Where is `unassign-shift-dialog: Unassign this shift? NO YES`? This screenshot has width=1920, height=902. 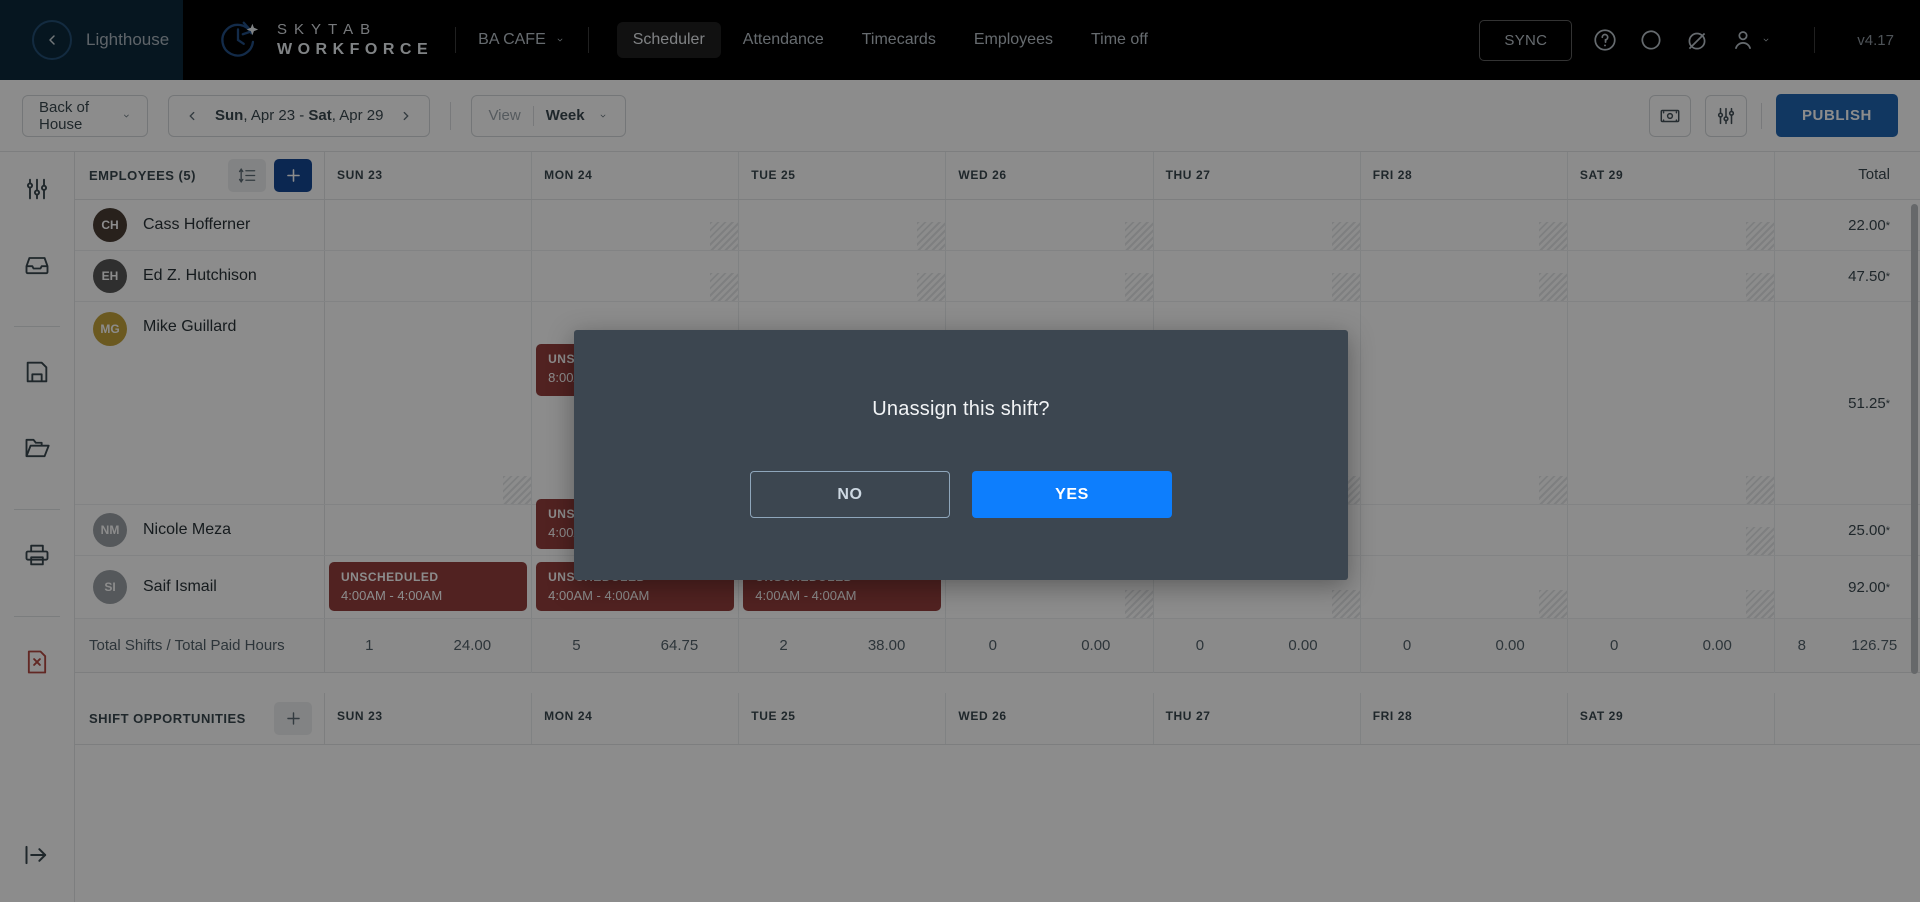
unassign-shift-dialog: Unassign this shift? NO YES is located at coordinates (961, 455).